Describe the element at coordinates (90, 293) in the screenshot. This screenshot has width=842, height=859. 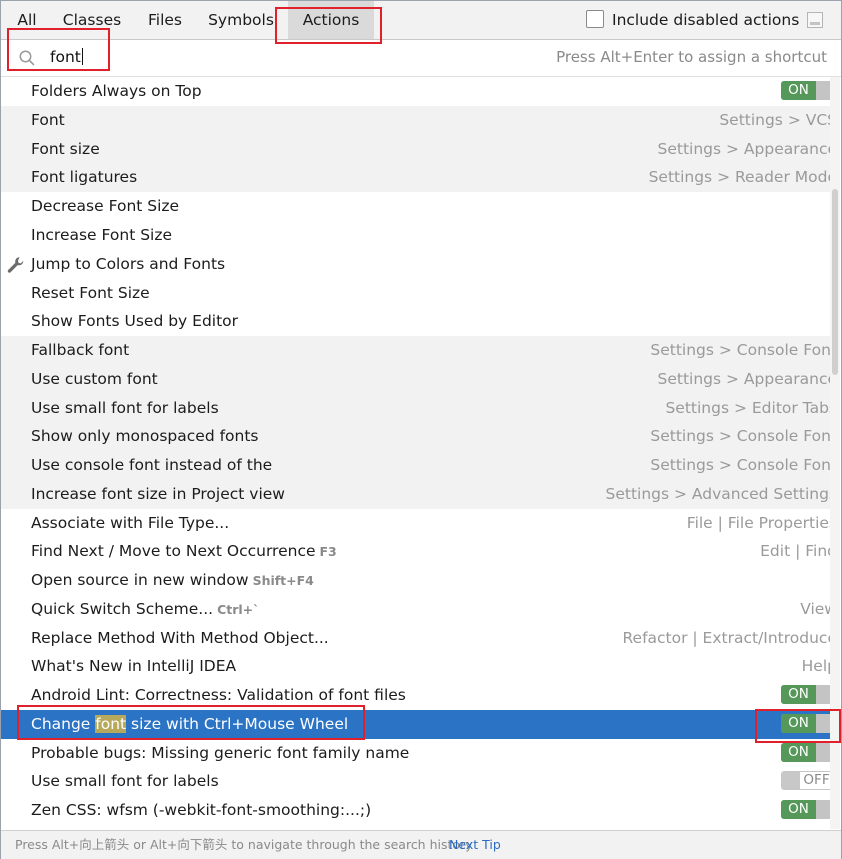
I see `action-name: Reset Font Size` at that location.